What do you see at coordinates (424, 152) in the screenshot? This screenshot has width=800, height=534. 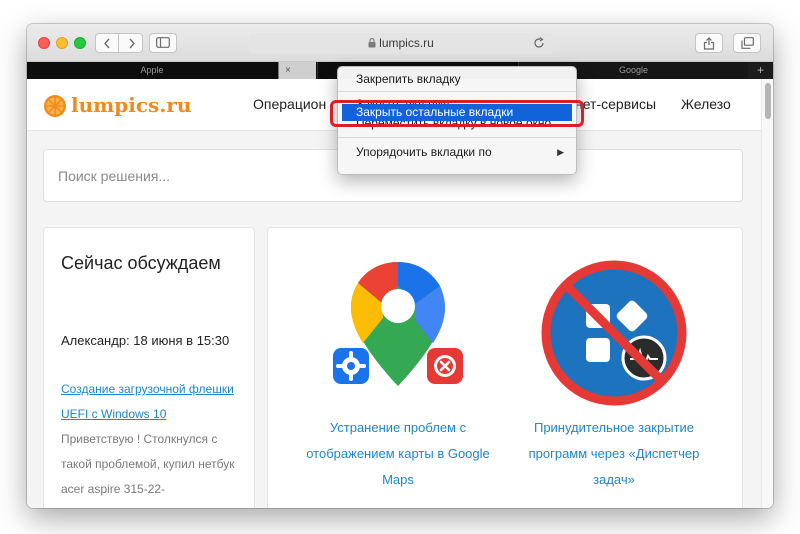 I see `menu-item-label: Упорядочить вкладки по` at bounding box center [424, 152].